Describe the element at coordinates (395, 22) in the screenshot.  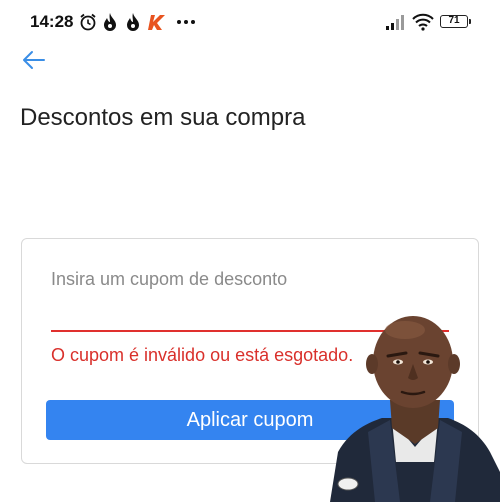
I see `signal-icon` at that location.